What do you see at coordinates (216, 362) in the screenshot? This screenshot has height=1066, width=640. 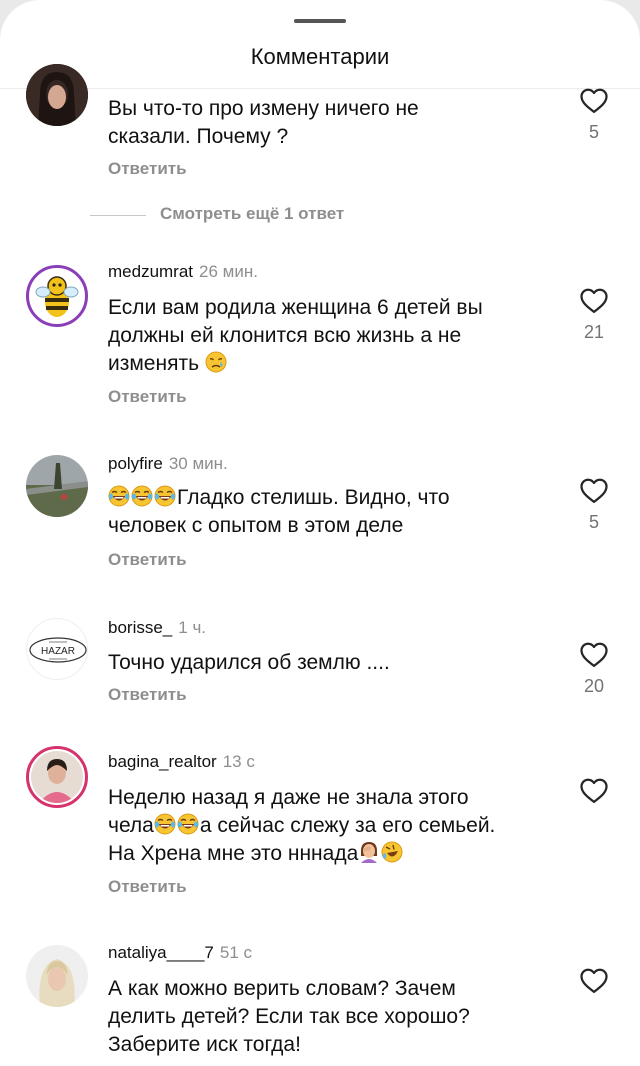 I see `tear-face-emoji-icon` at bounding box center [216, 362].